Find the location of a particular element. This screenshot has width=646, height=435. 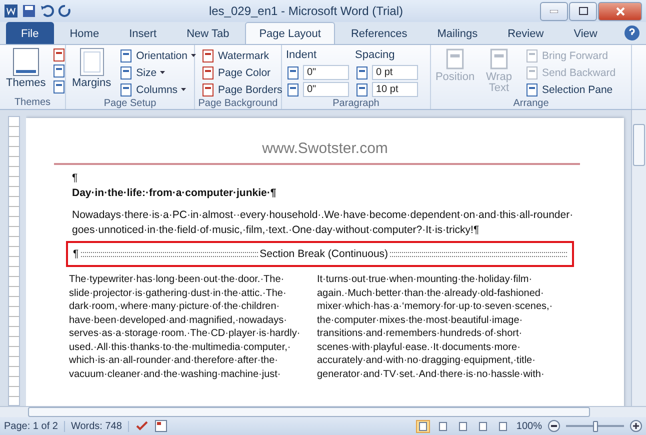

ribbon-tab: Insert is located at coordinates (143, 33).